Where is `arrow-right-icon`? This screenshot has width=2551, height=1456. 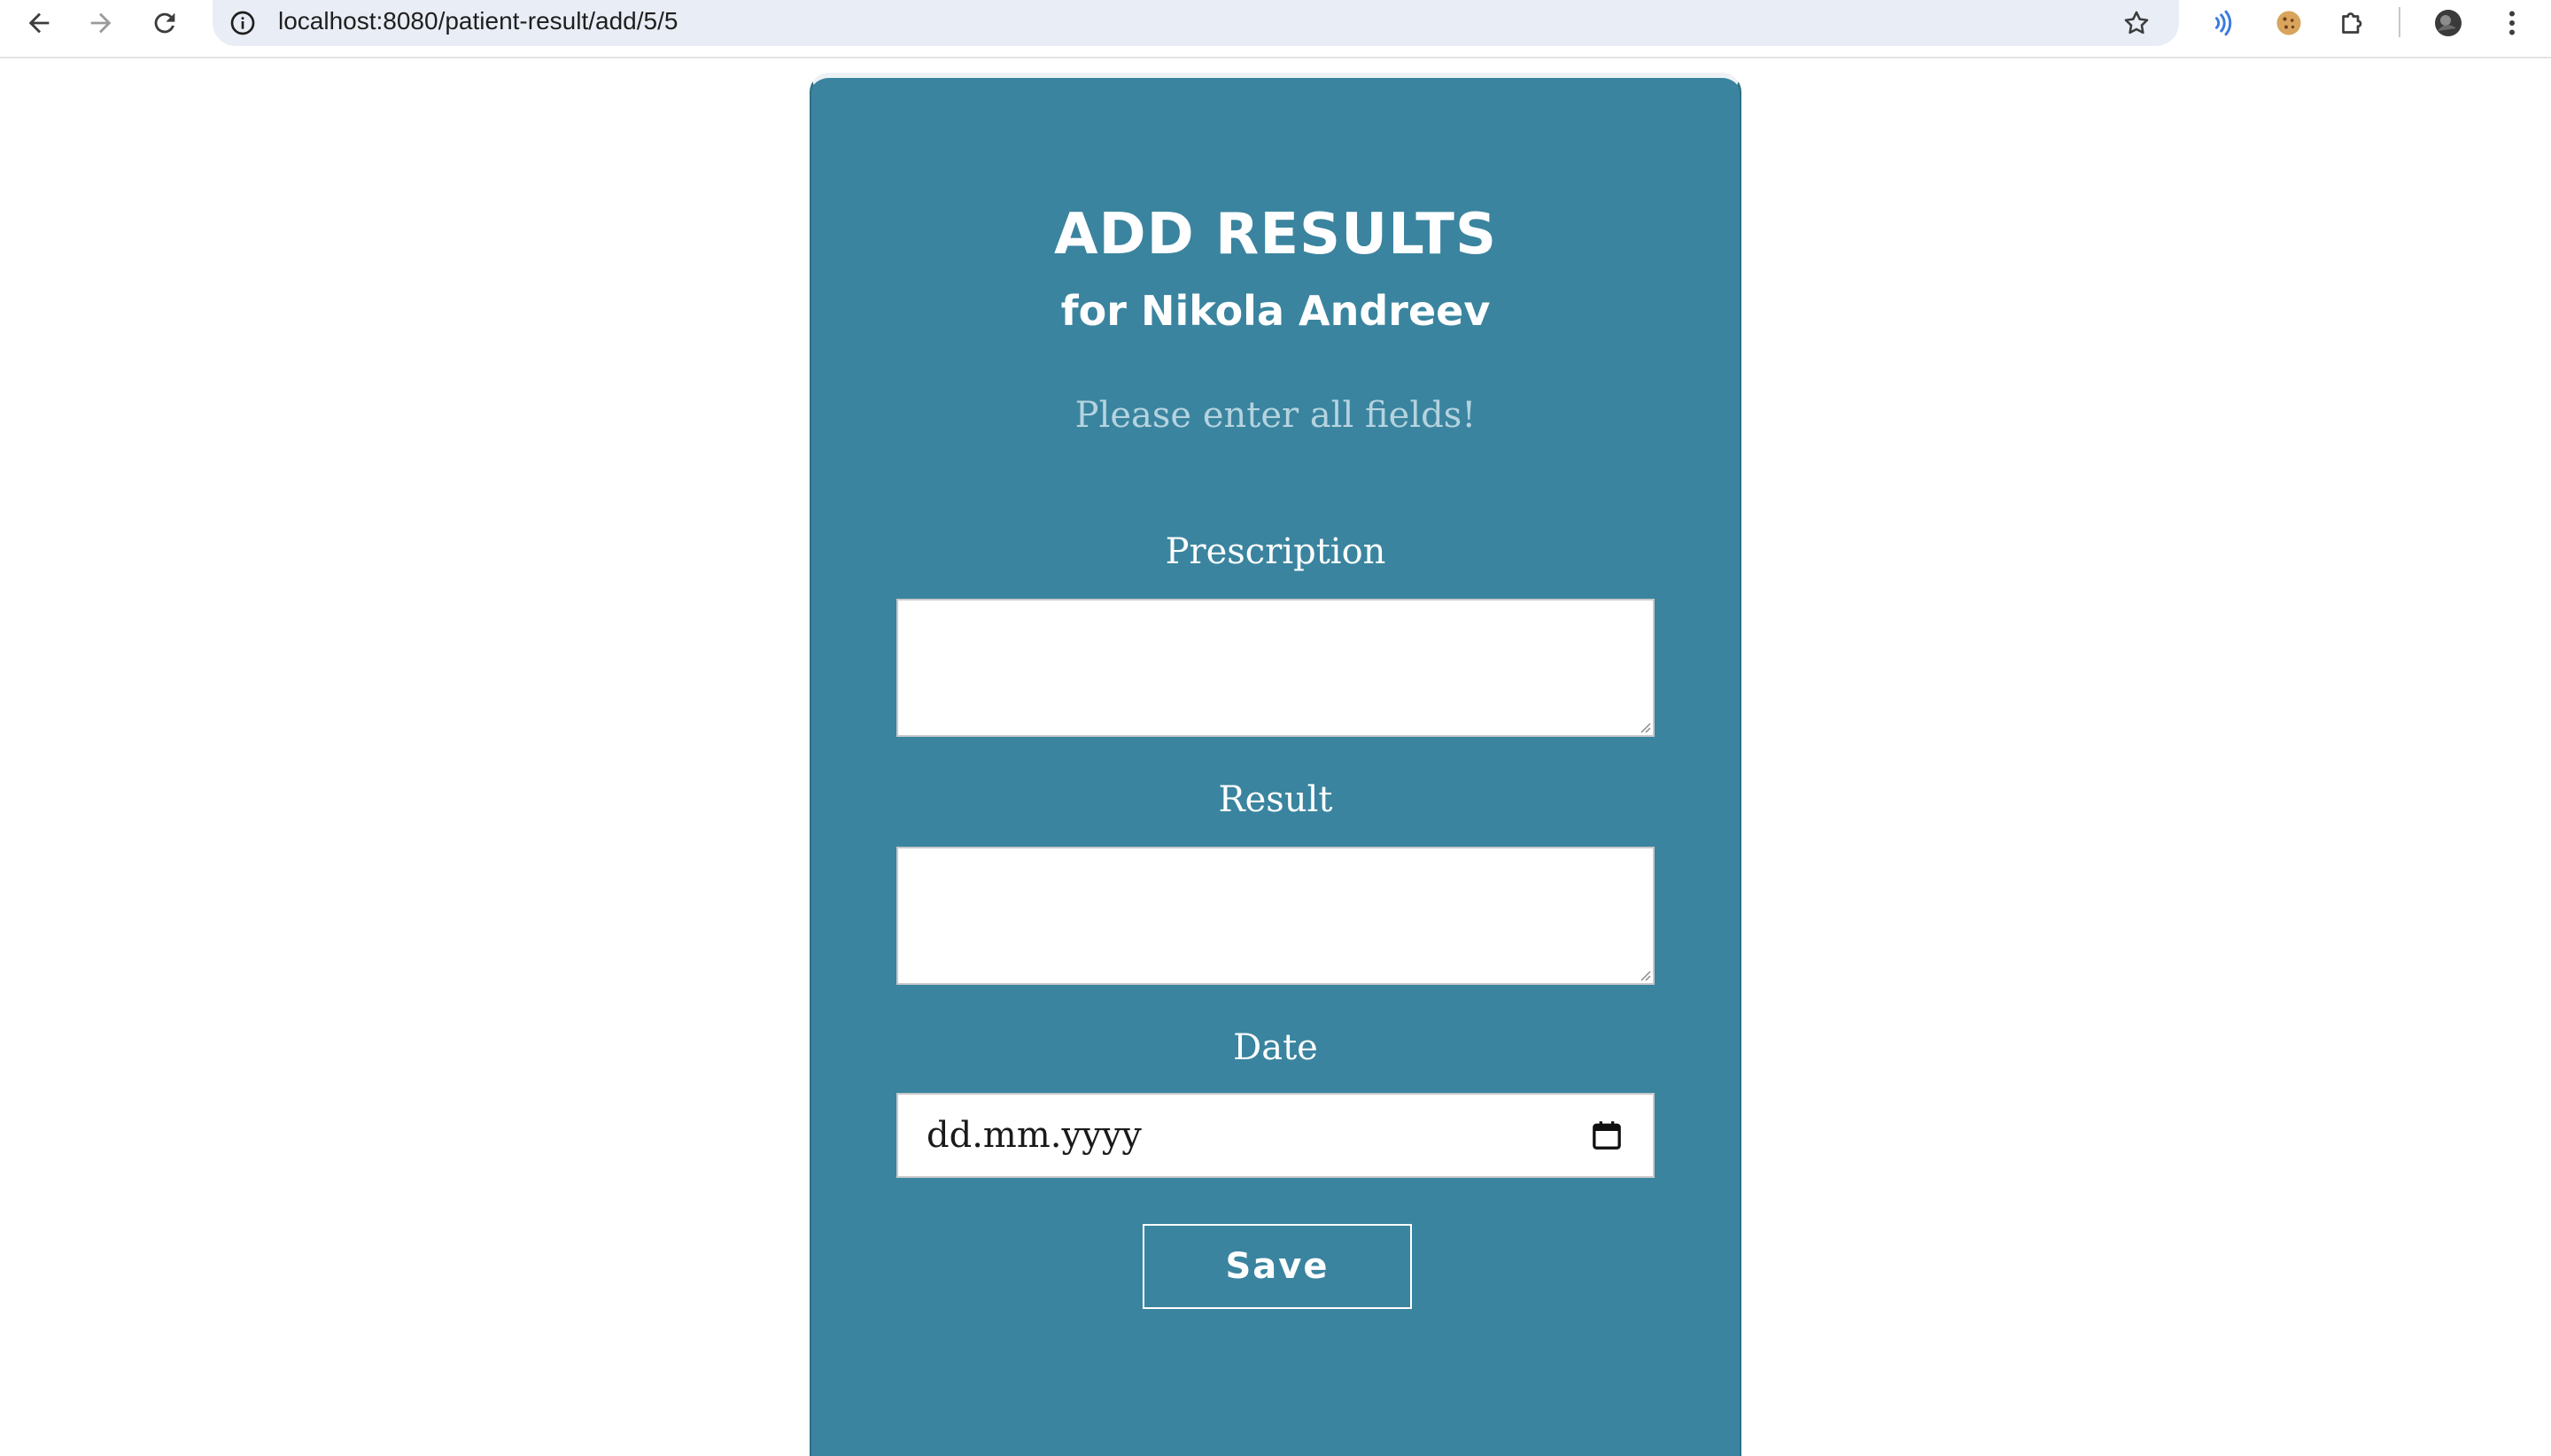
arrow-right-icon is located at coordinates (101, 23).